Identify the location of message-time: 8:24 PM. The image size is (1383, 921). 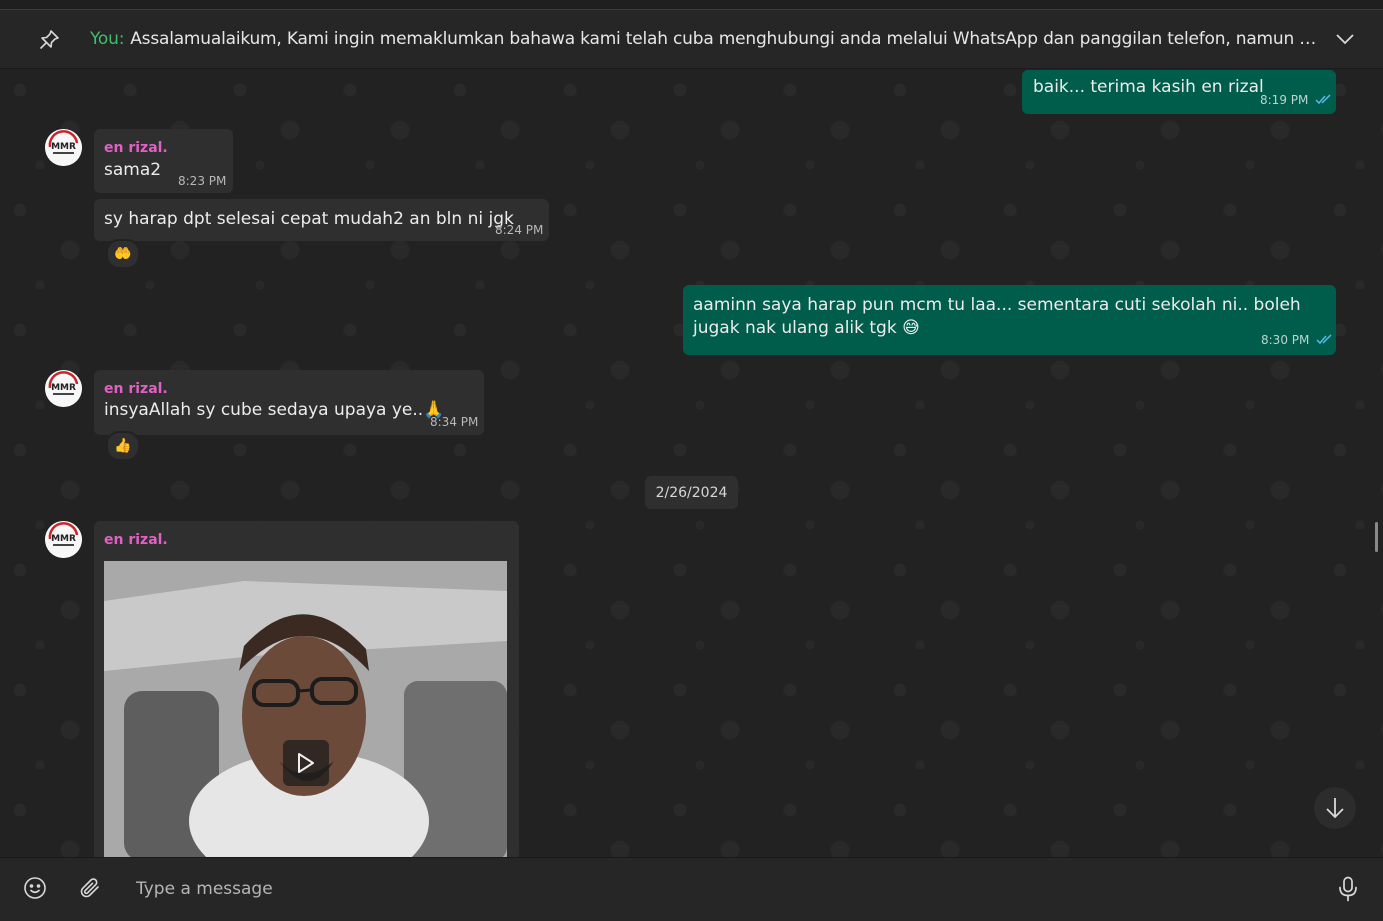
(519, 230).